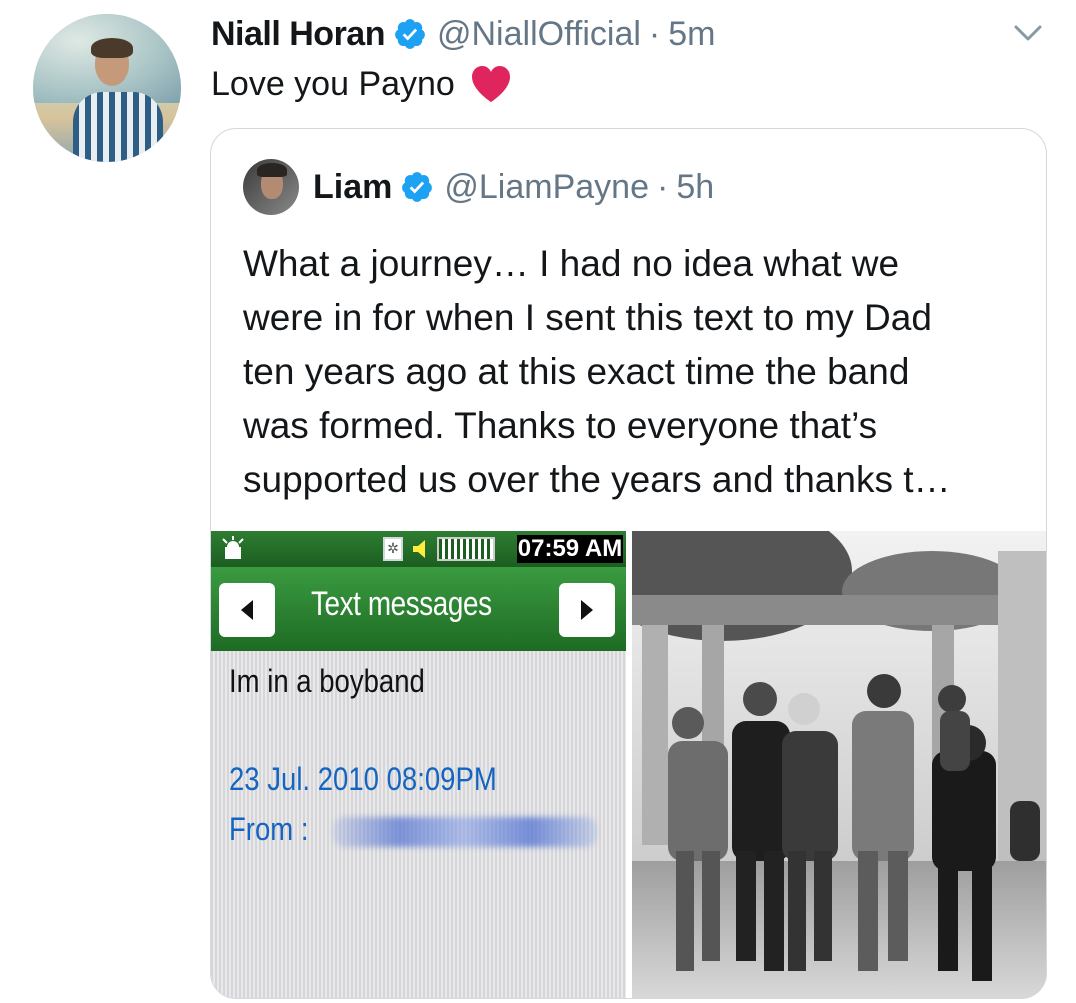  Describe the element at coordinates (546, 187) in the screenshot. I see `quoted-author-handle: @LiamPayne` at that location.